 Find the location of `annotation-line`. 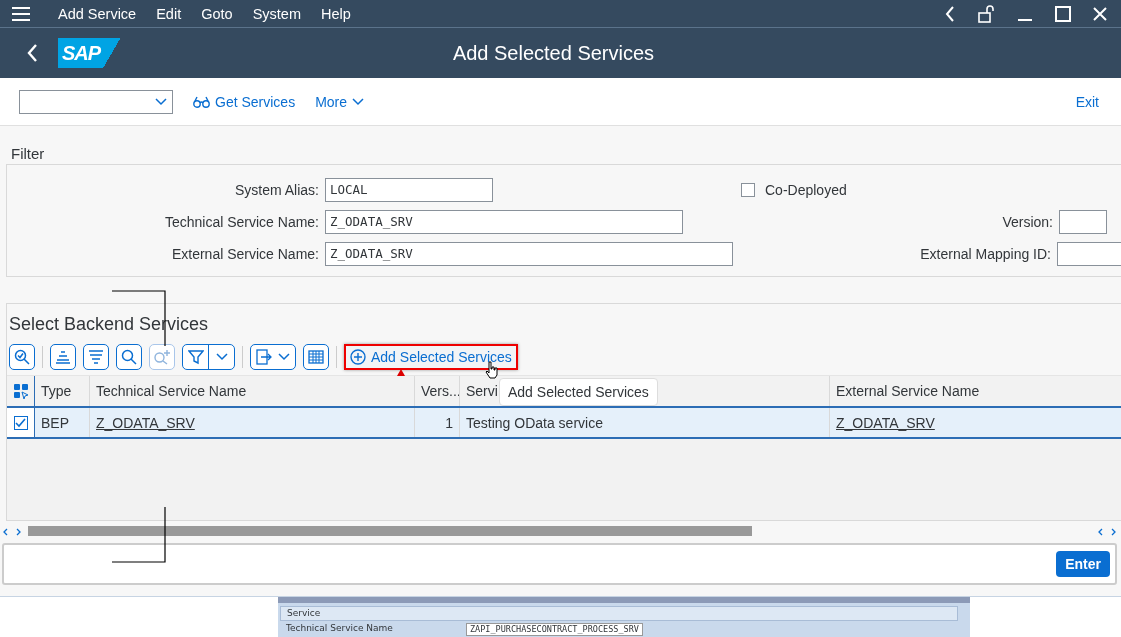

annotation-line is located at coordinates (139, 535).